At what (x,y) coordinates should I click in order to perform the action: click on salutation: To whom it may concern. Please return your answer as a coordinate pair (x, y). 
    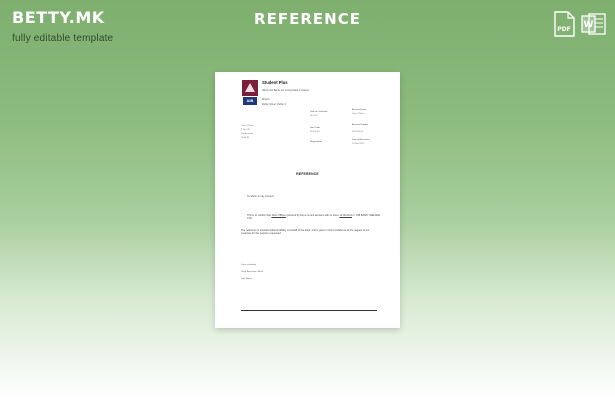
    Looking at the image, I should click on (260, 196).